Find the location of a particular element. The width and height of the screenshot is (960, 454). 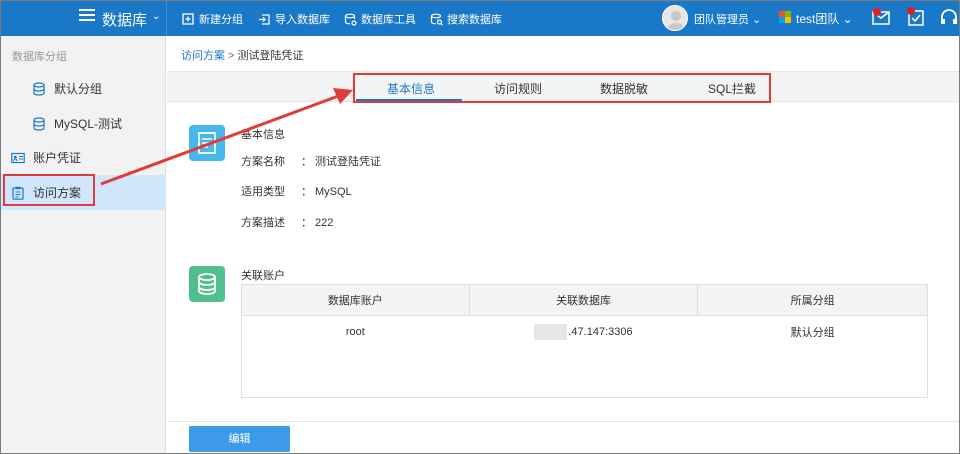

id-card-icon is located at coordinates (18, 157).